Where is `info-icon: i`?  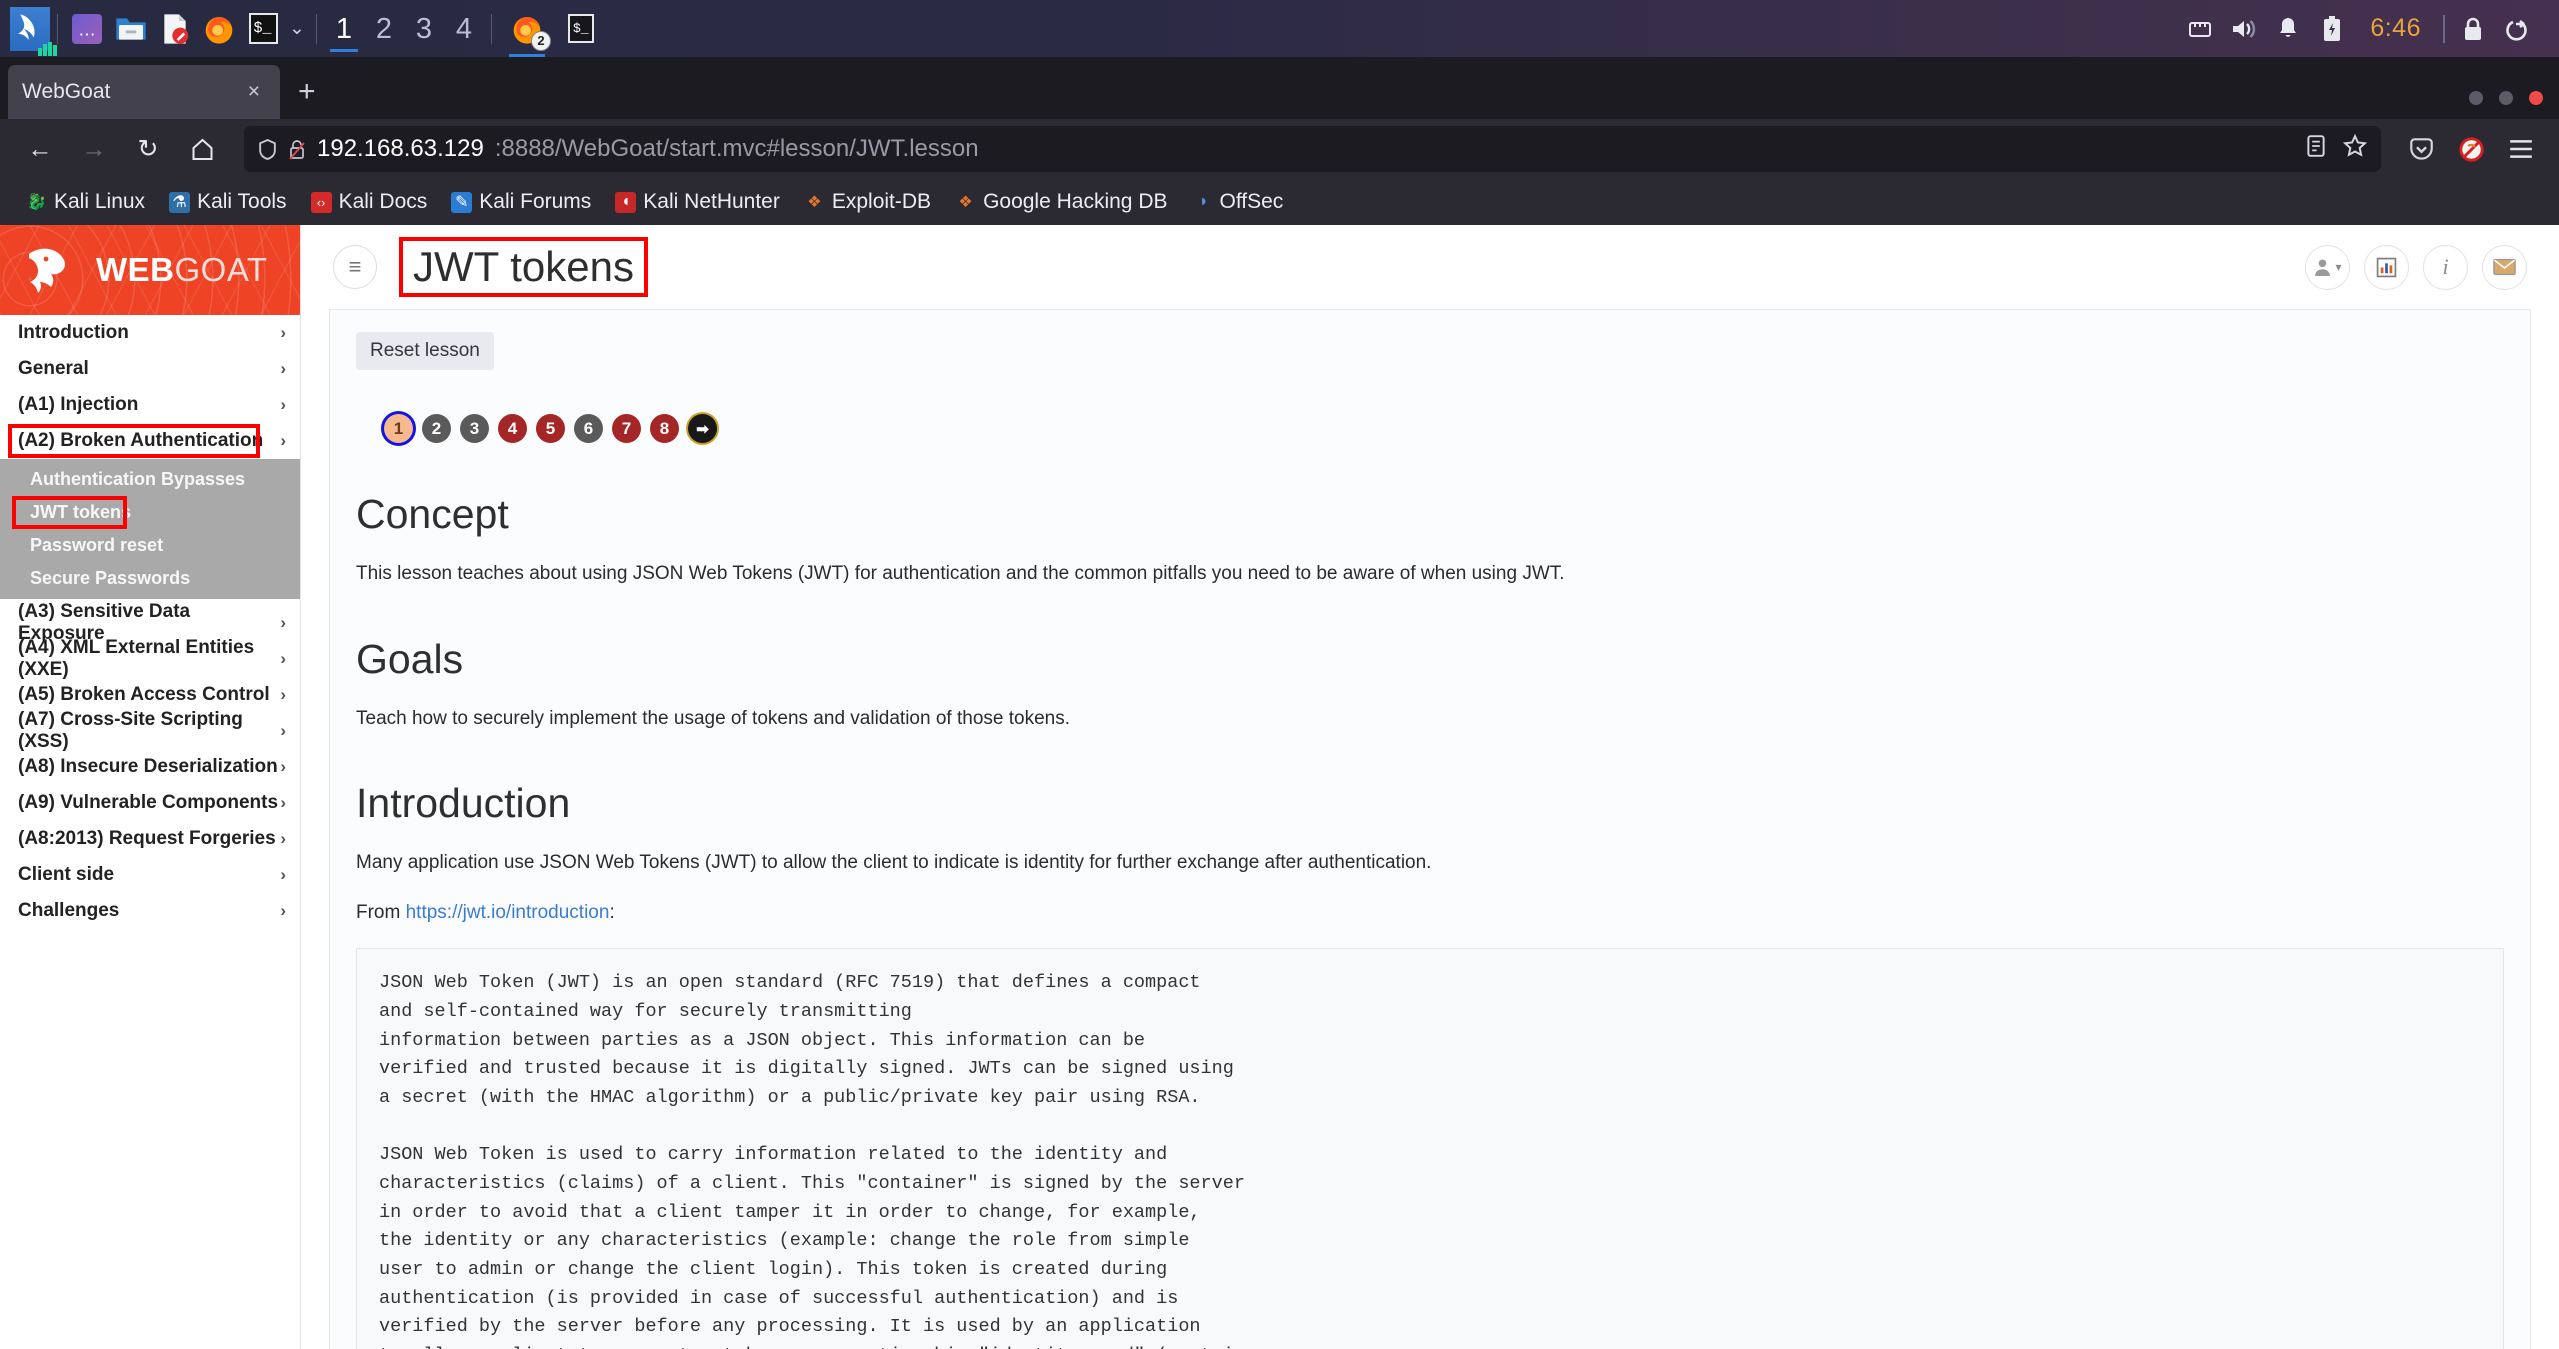
info-icon: i is located at coordinates (2445, 267).